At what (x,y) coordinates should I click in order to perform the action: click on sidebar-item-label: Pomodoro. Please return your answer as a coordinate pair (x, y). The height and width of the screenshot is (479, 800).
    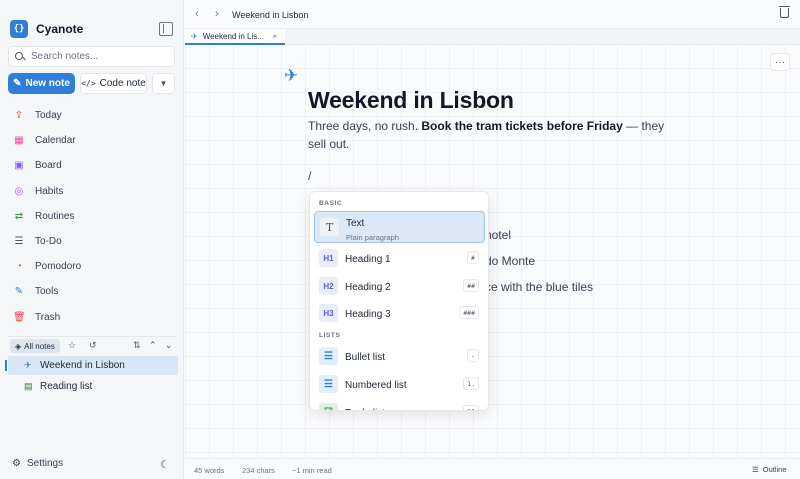
    Looking at the image, I should click on (58, 267).